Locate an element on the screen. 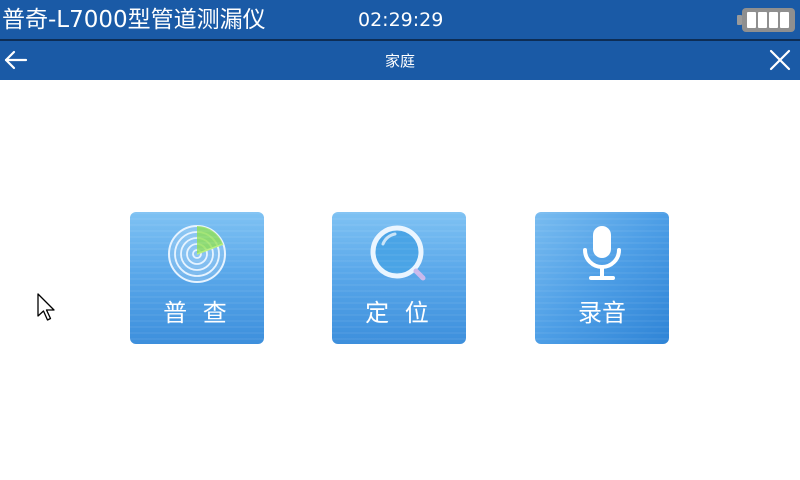  survey-label: 普 查 is located at coordinates (197, 313).